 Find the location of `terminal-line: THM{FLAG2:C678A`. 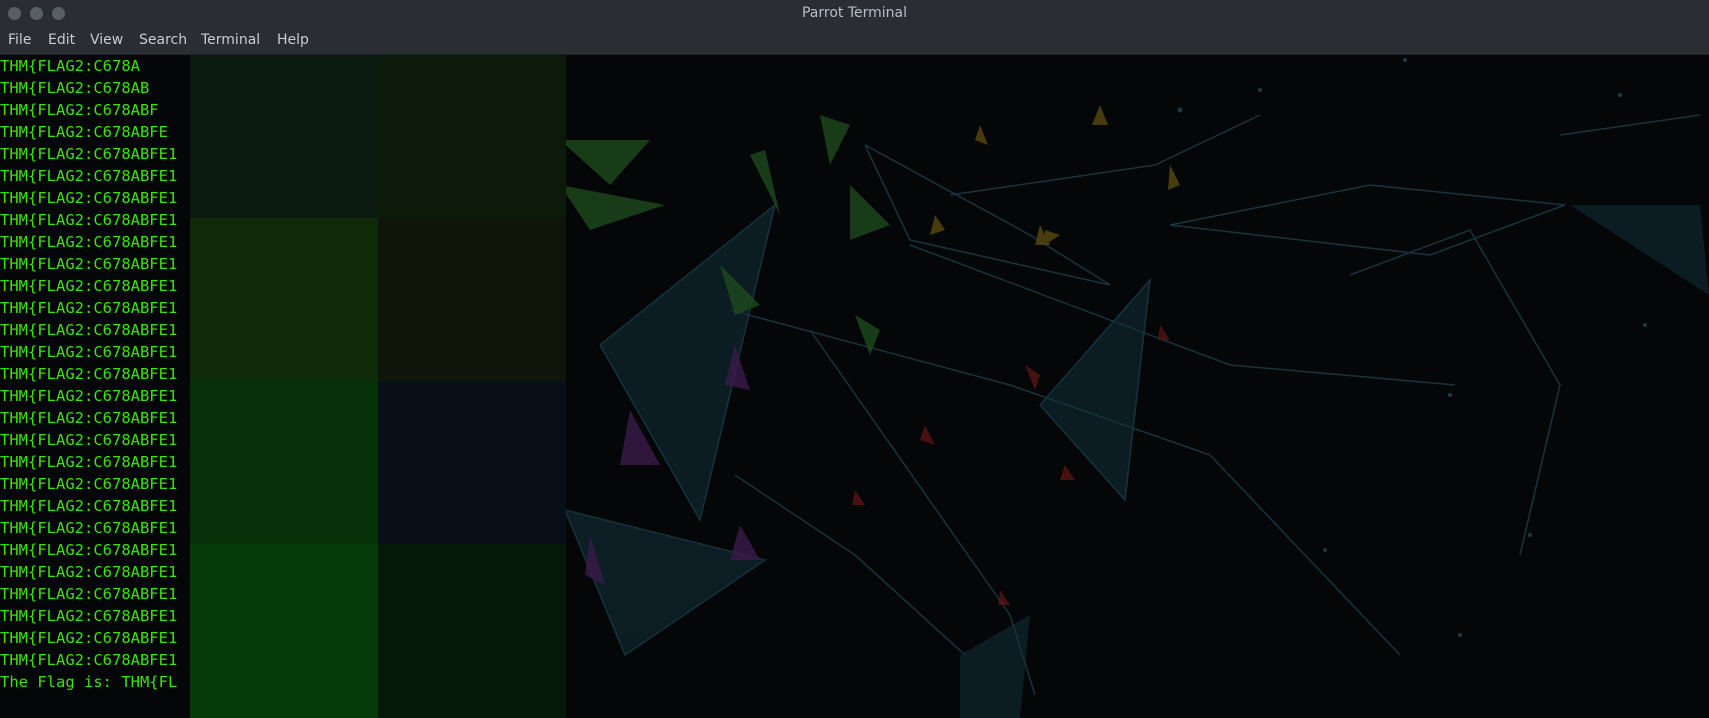

terminal-line: THM{FLAG2:C678A is located at coordinates (70, 66).